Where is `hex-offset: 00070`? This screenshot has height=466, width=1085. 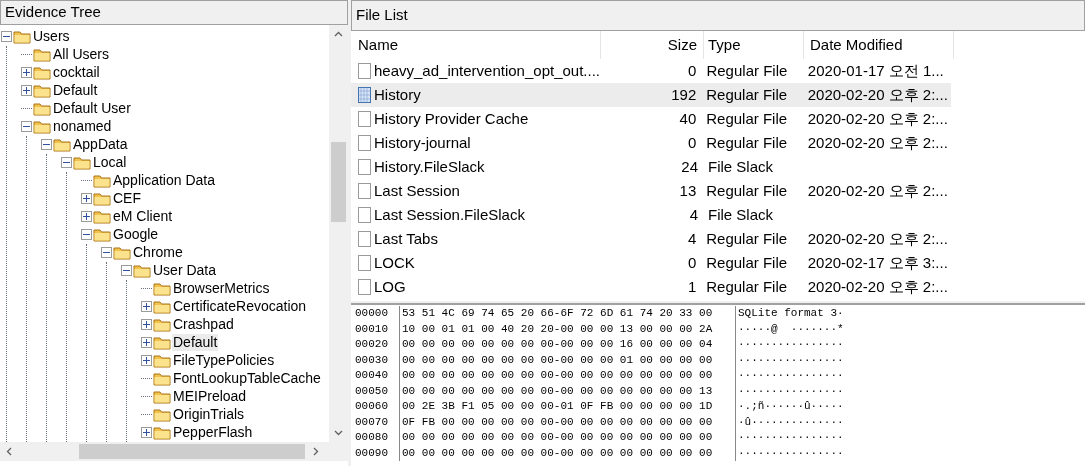
hex-offset: 00070 is located at coordinates (377, 422).